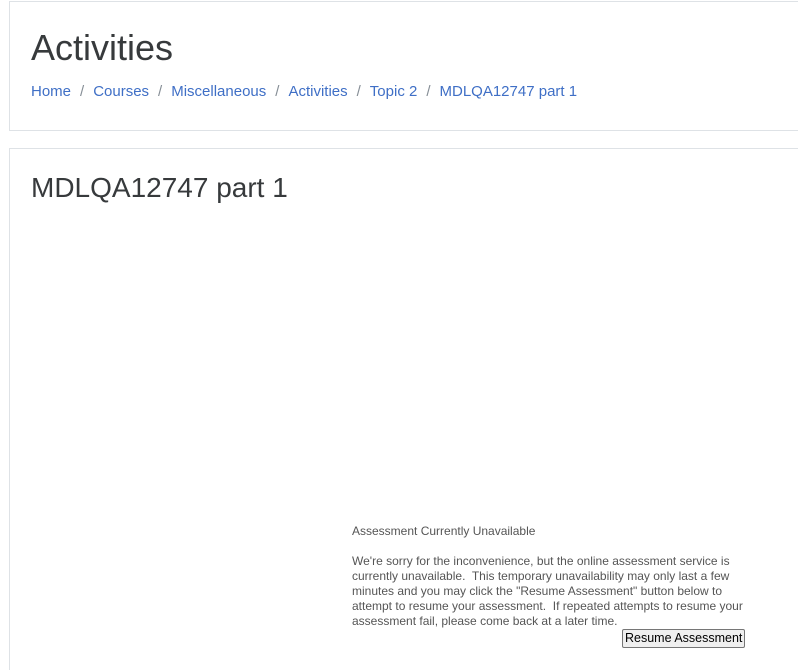 The height and width of the screenshot is (670, 798). What do you see at coordinates (159, 187) in the screenshot?
I see `activity-title: MDLQA12747 part 1` at bounding box center [159, 187].